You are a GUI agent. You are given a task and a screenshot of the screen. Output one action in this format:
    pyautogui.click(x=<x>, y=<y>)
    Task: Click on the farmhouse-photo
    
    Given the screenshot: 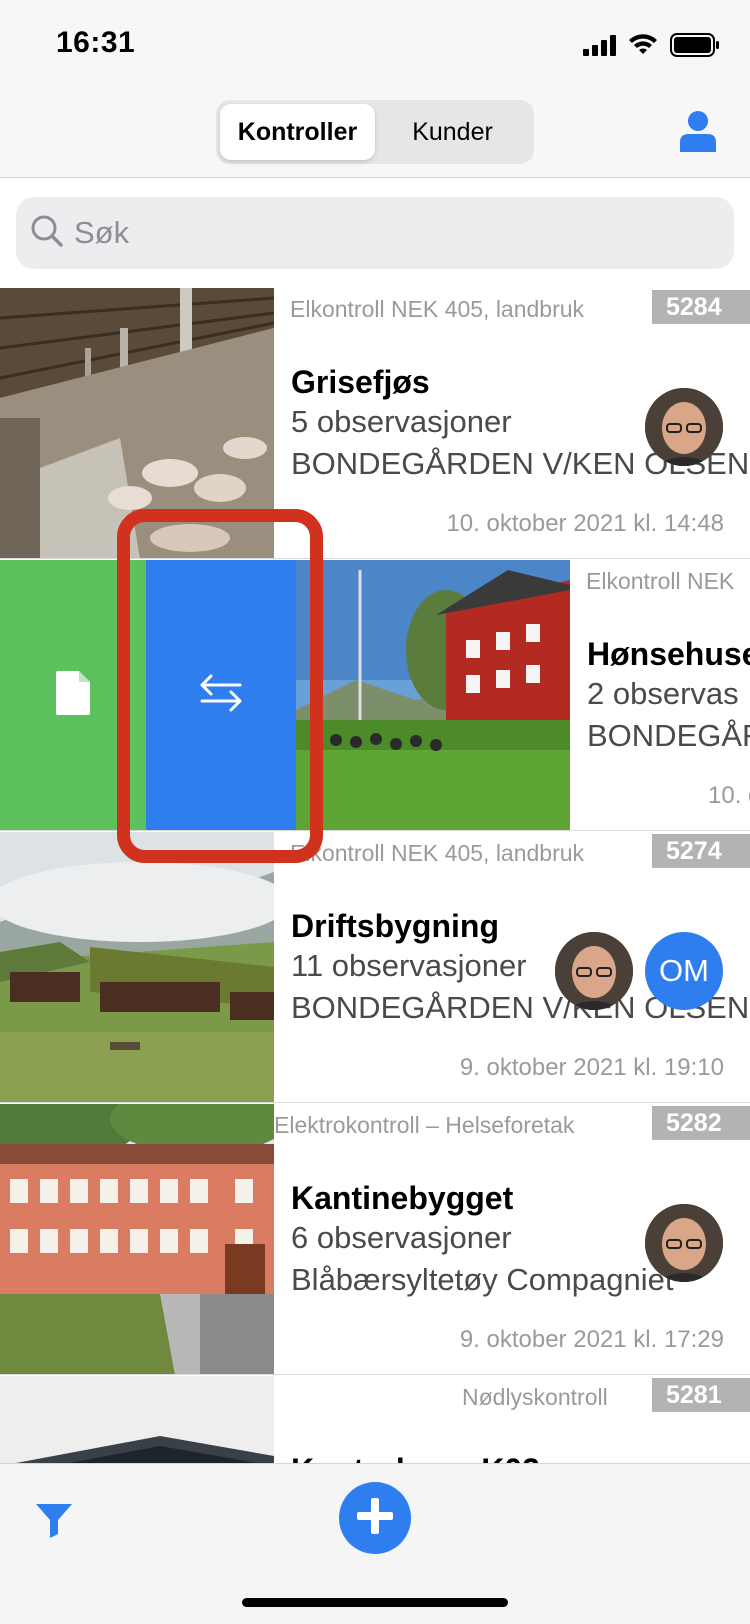 What is the action you would take?
    pyautogui.click(x=433, y=695)
    